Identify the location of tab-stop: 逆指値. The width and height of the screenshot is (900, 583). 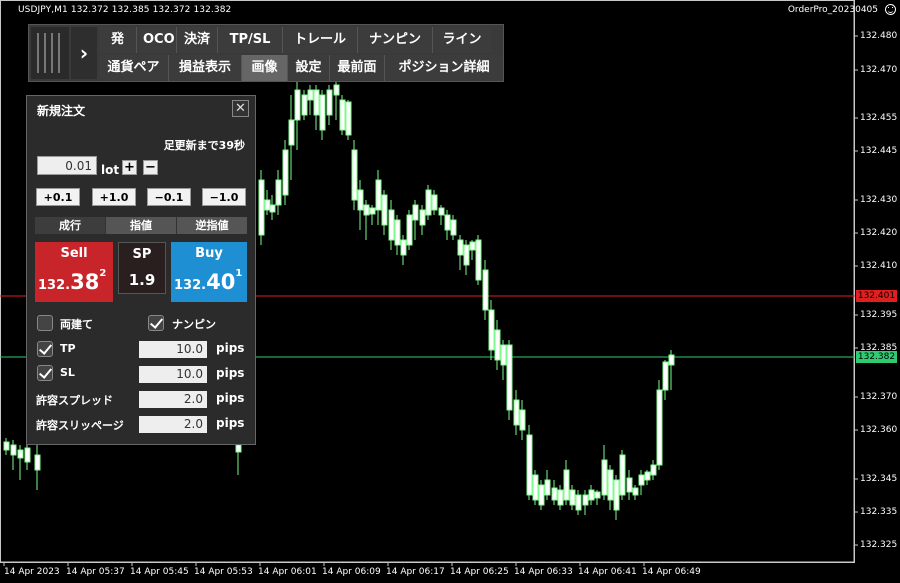
(212, 225).